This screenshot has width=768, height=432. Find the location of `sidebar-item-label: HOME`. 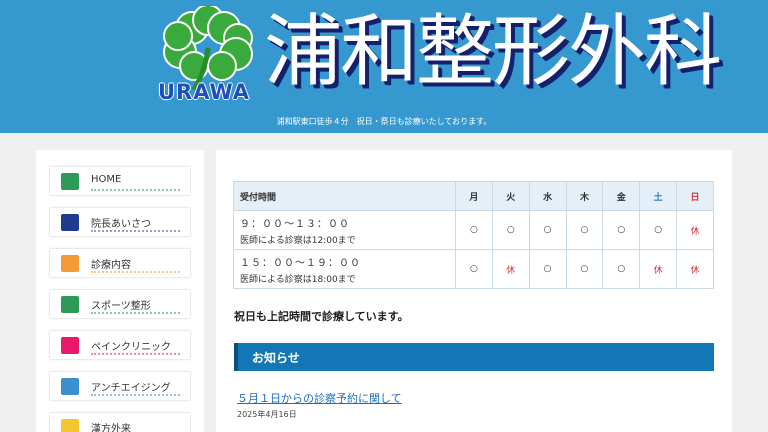

sidebar-item-label: HOME is located at coordinates (106, 179).